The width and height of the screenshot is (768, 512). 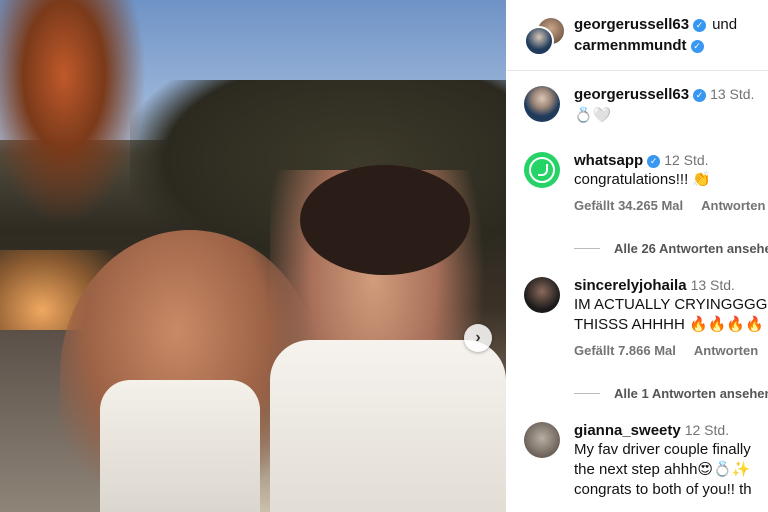 I want to click on post-header: georgerussell63 ✓ und carmenmmundt ✓, so click(x=637, y=35).